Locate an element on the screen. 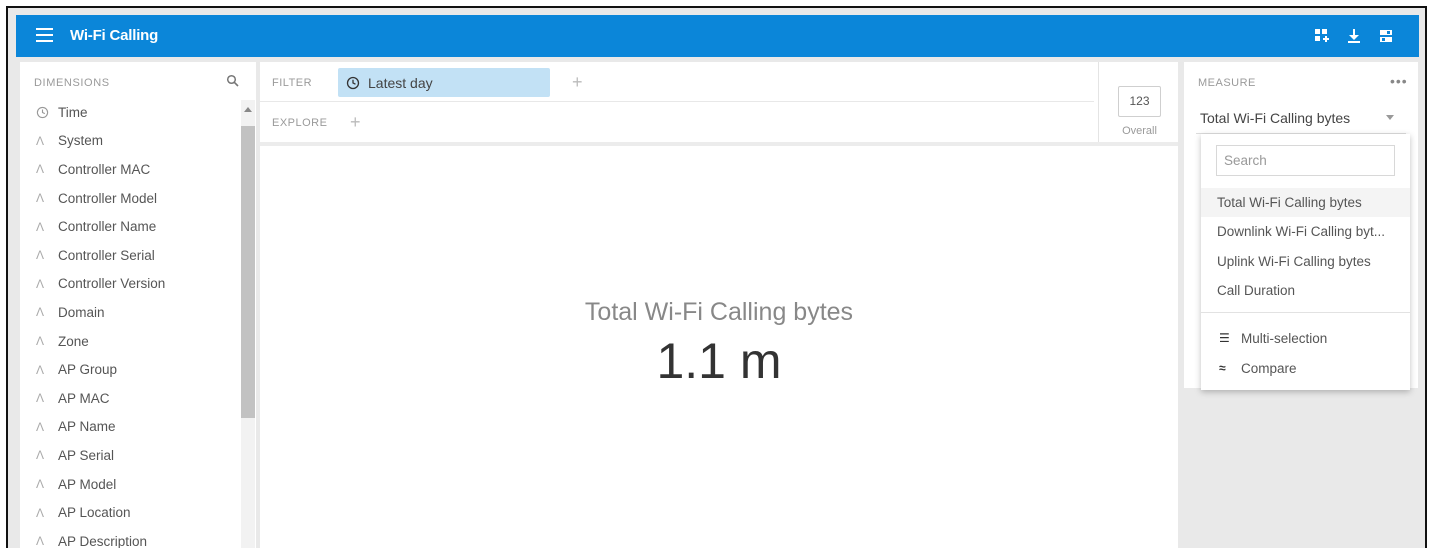  compare-button: ≈ Compare is located at coordinates (1305, 368).